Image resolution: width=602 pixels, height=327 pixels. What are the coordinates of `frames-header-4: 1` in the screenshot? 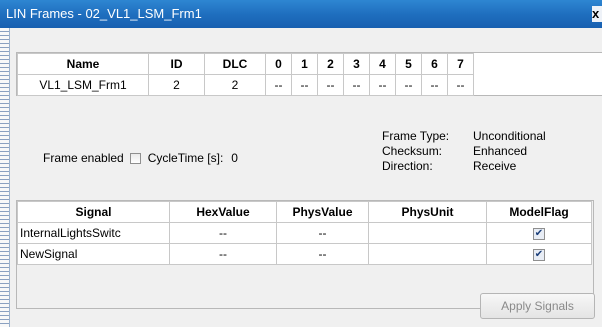 It's located at (304, 64).